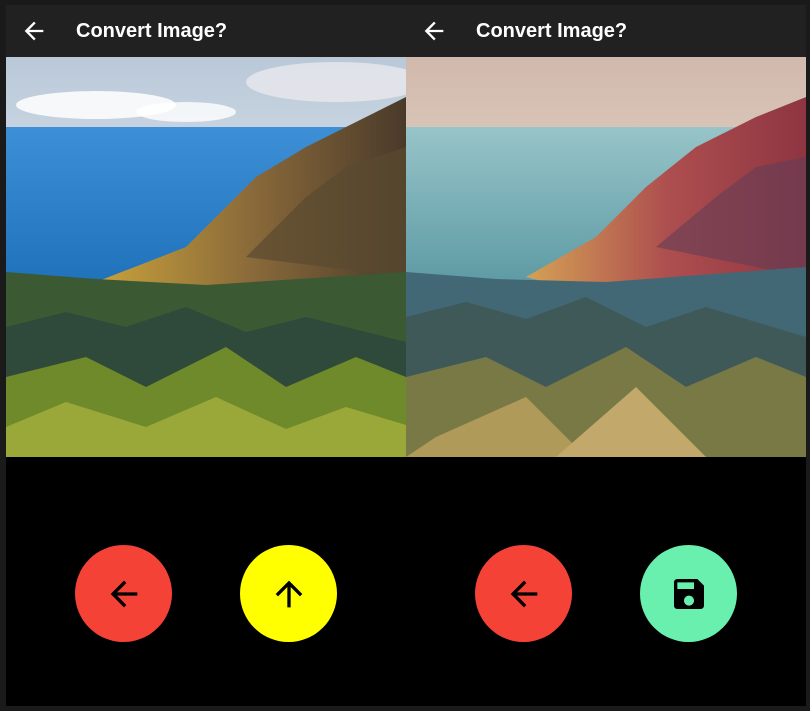 The width and height of the screenshot is (810, 711). I want to click on save-icon, so click(688, 593).